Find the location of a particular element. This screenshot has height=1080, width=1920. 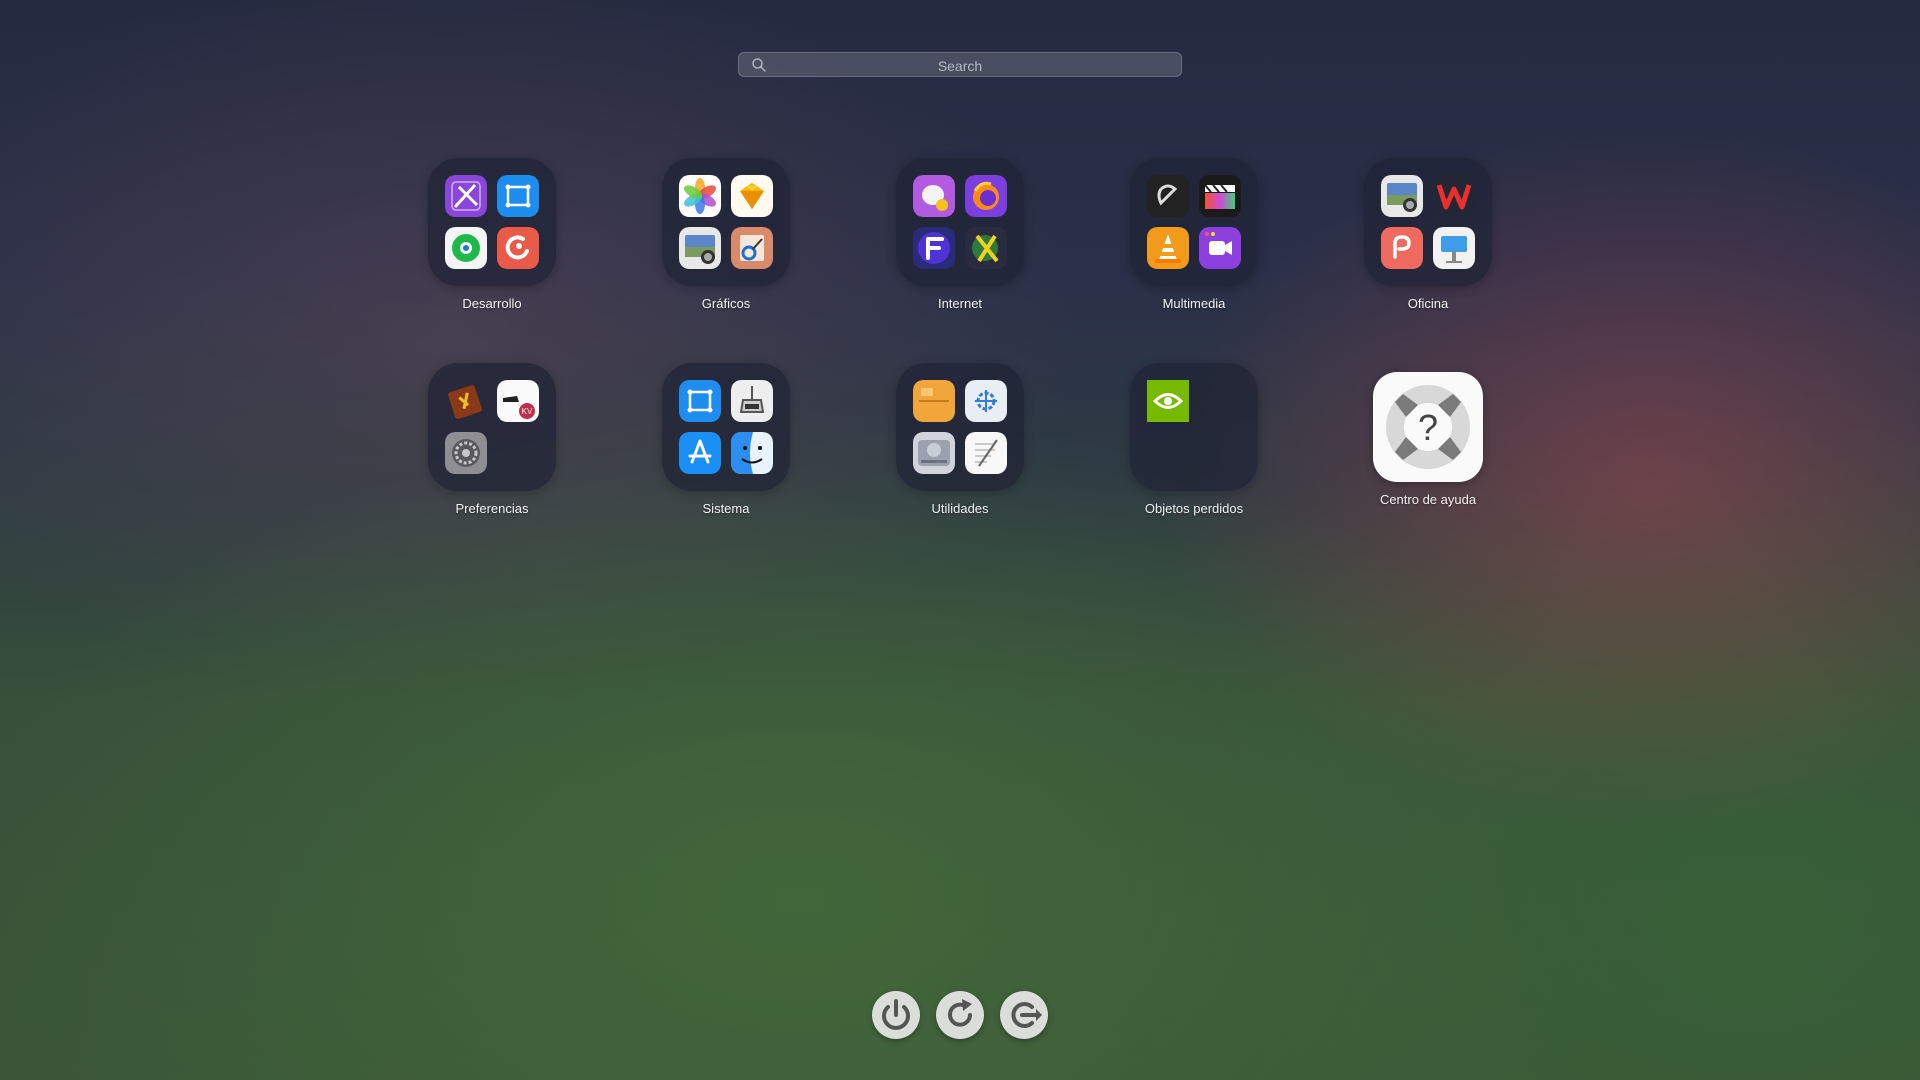

folder-label: Sistema is located at coordinates (726, 508).